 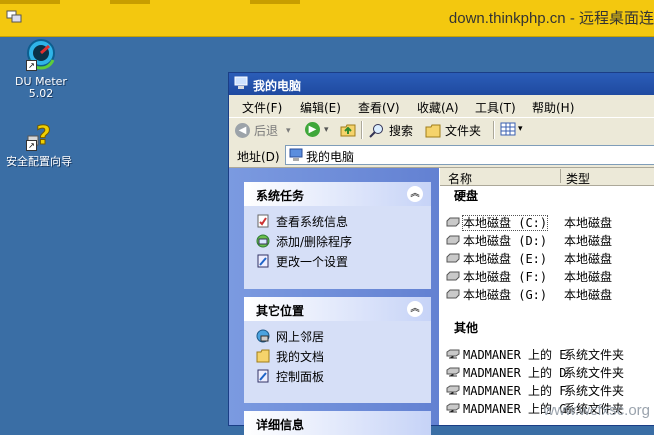 I want to click on task-label: 更改一个设置, so click(x=312, y=261).